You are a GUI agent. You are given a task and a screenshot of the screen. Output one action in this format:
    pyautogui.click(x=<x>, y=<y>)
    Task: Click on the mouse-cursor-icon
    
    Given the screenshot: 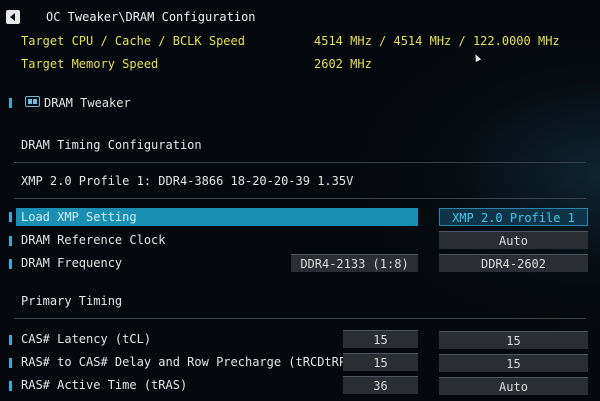 What is the action you would take?
    pyautogui.click(x=477, y=57)
    